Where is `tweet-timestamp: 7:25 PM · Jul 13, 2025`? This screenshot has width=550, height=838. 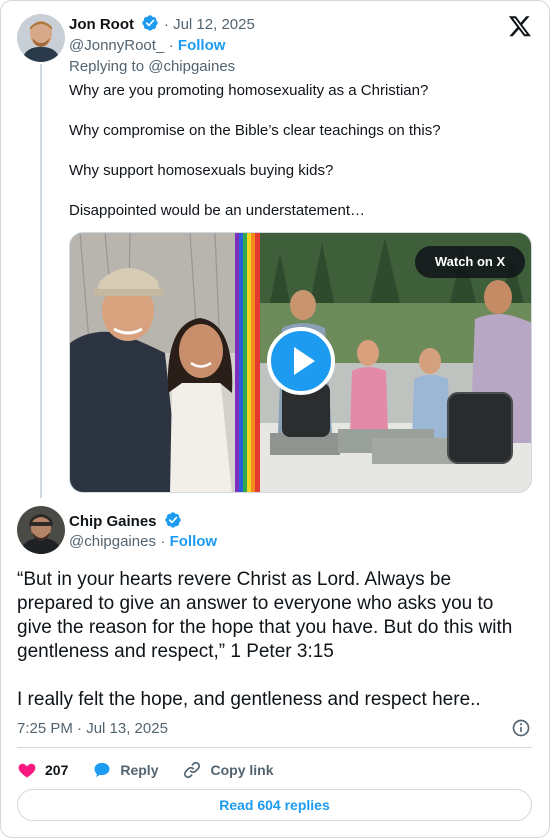
tweet-timestamp: 7:25 PM · Jul 13, 2025 is located at coordinates (92, 728).